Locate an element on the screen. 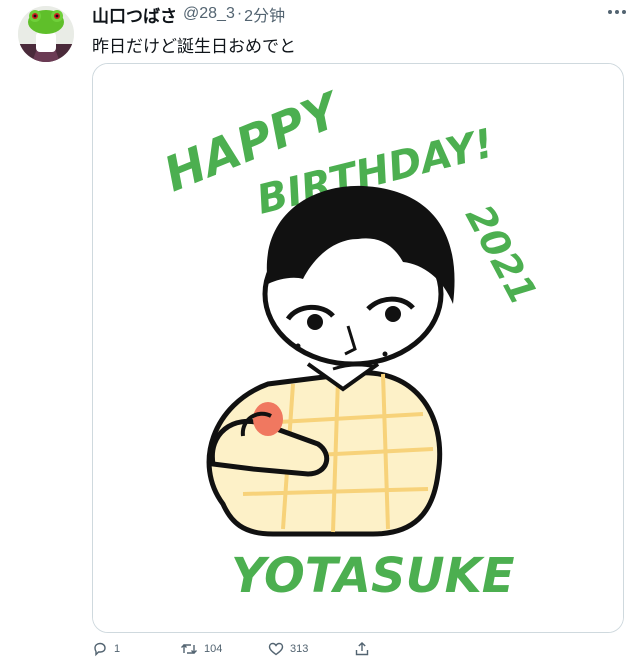 The width and height of the screenshot is (640, 662). reply-count: 1 is located at coordinates (117, 649).